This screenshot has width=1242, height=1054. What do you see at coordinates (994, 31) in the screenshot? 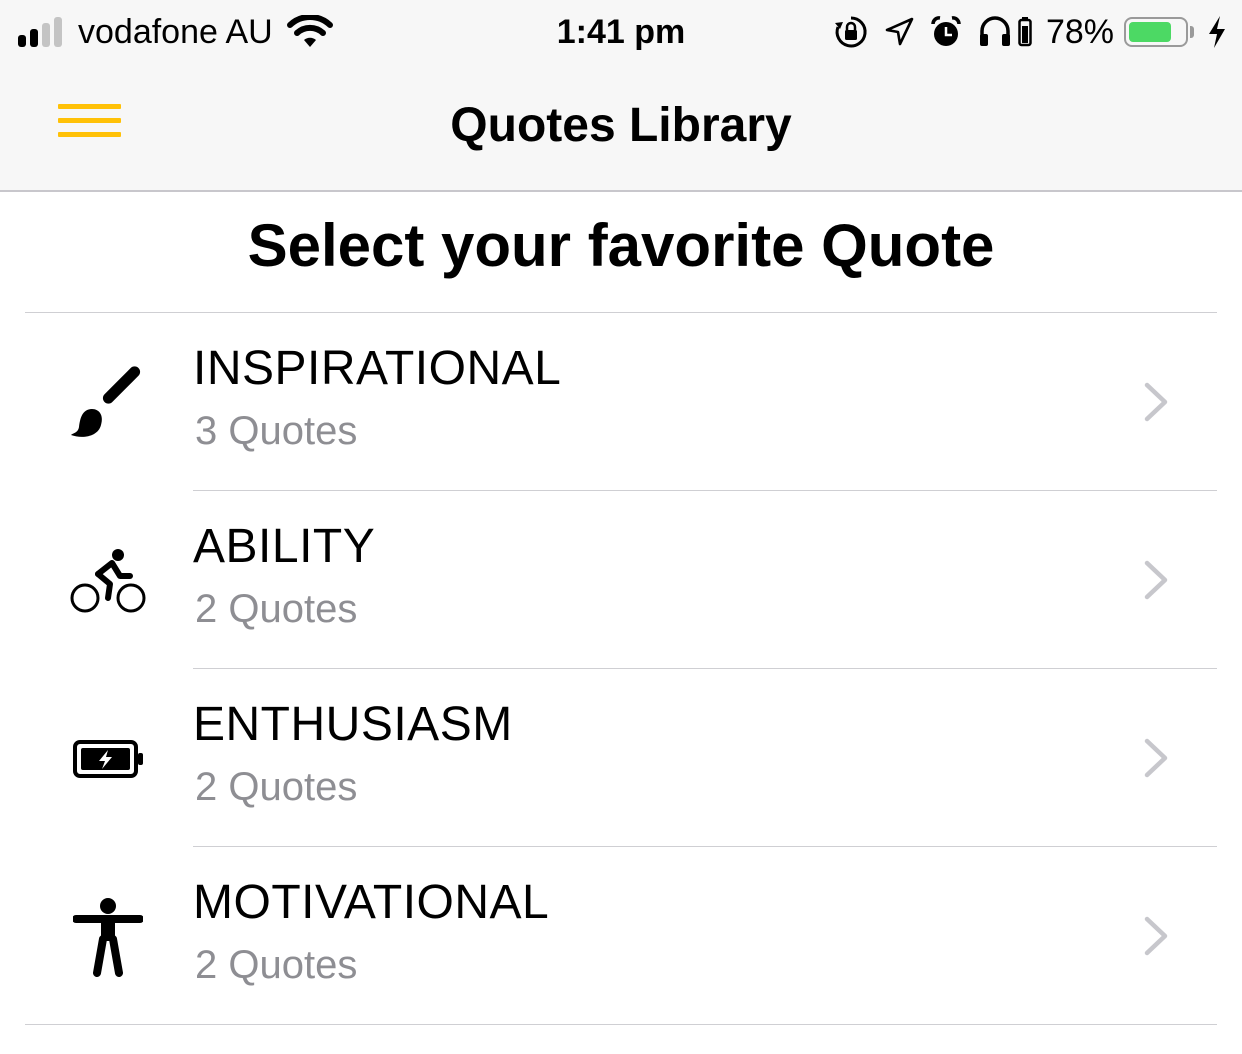
I see `headphones-icon` at bounding box center [994, 31].